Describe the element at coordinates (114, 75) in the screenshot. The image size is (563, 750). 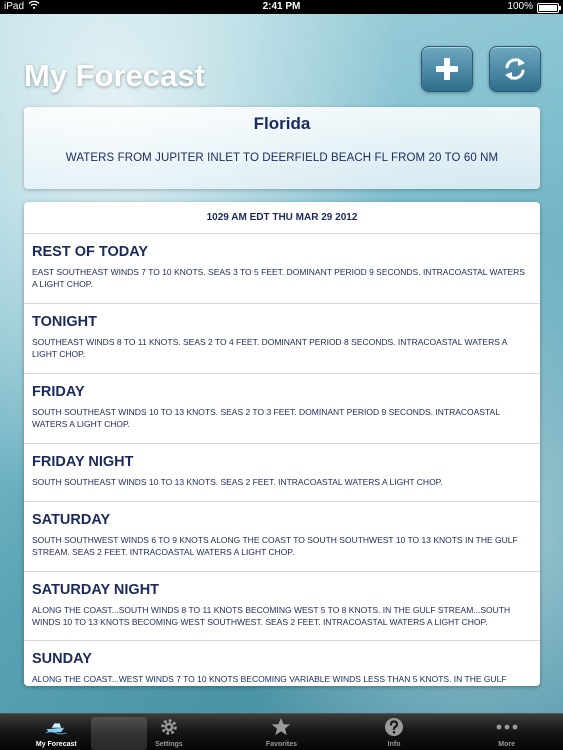
I see `page-title: My Forecast` at that location.